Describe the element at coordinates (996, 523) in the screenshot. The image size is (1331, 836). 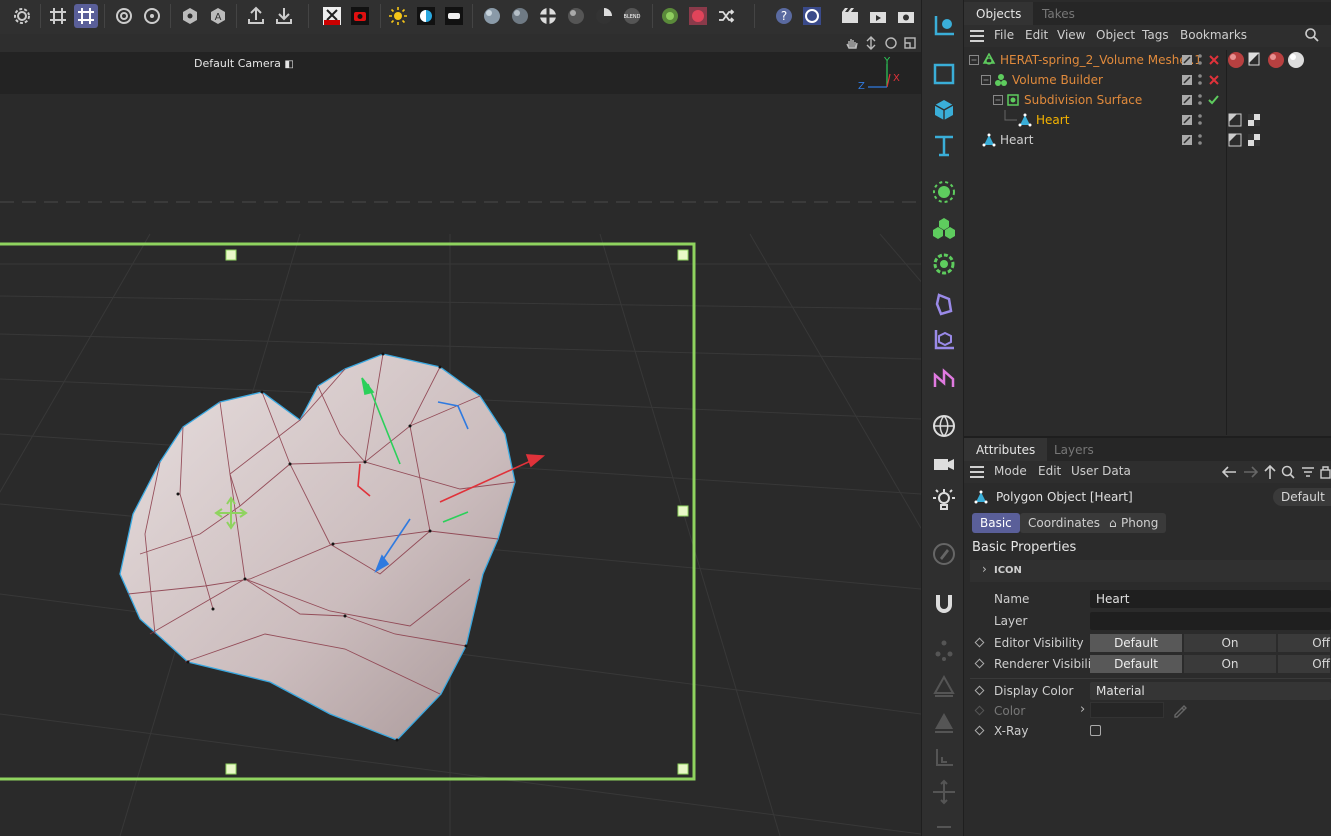
I see `subtab-basic: Basic` at that location.